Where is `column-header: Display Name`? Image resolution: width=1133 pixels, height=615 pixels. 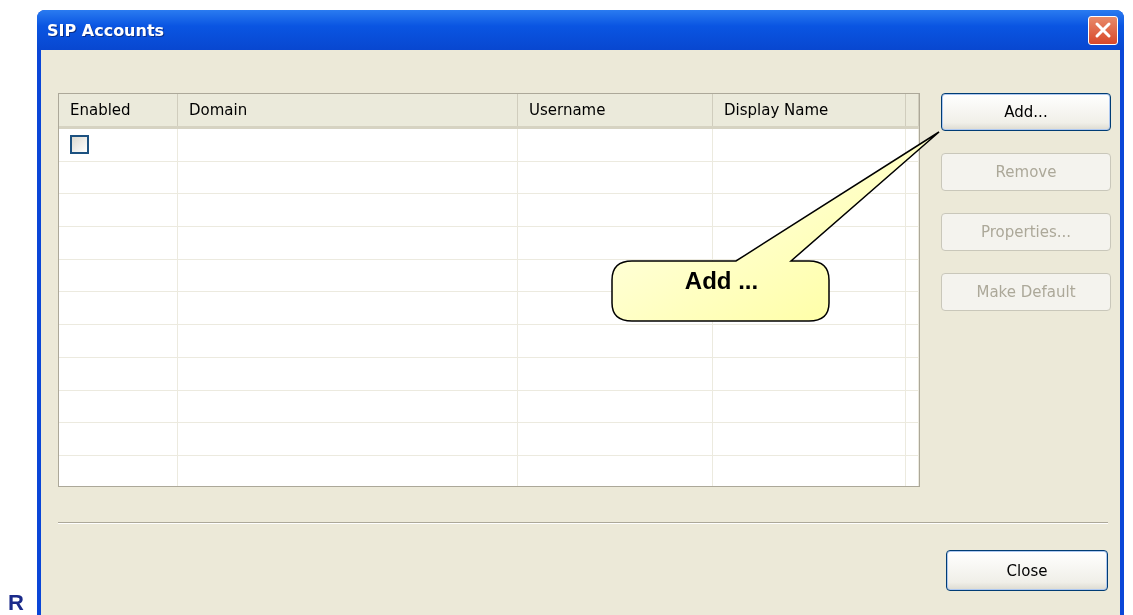
column-header: Display Name is located at coordinates (809, 110).